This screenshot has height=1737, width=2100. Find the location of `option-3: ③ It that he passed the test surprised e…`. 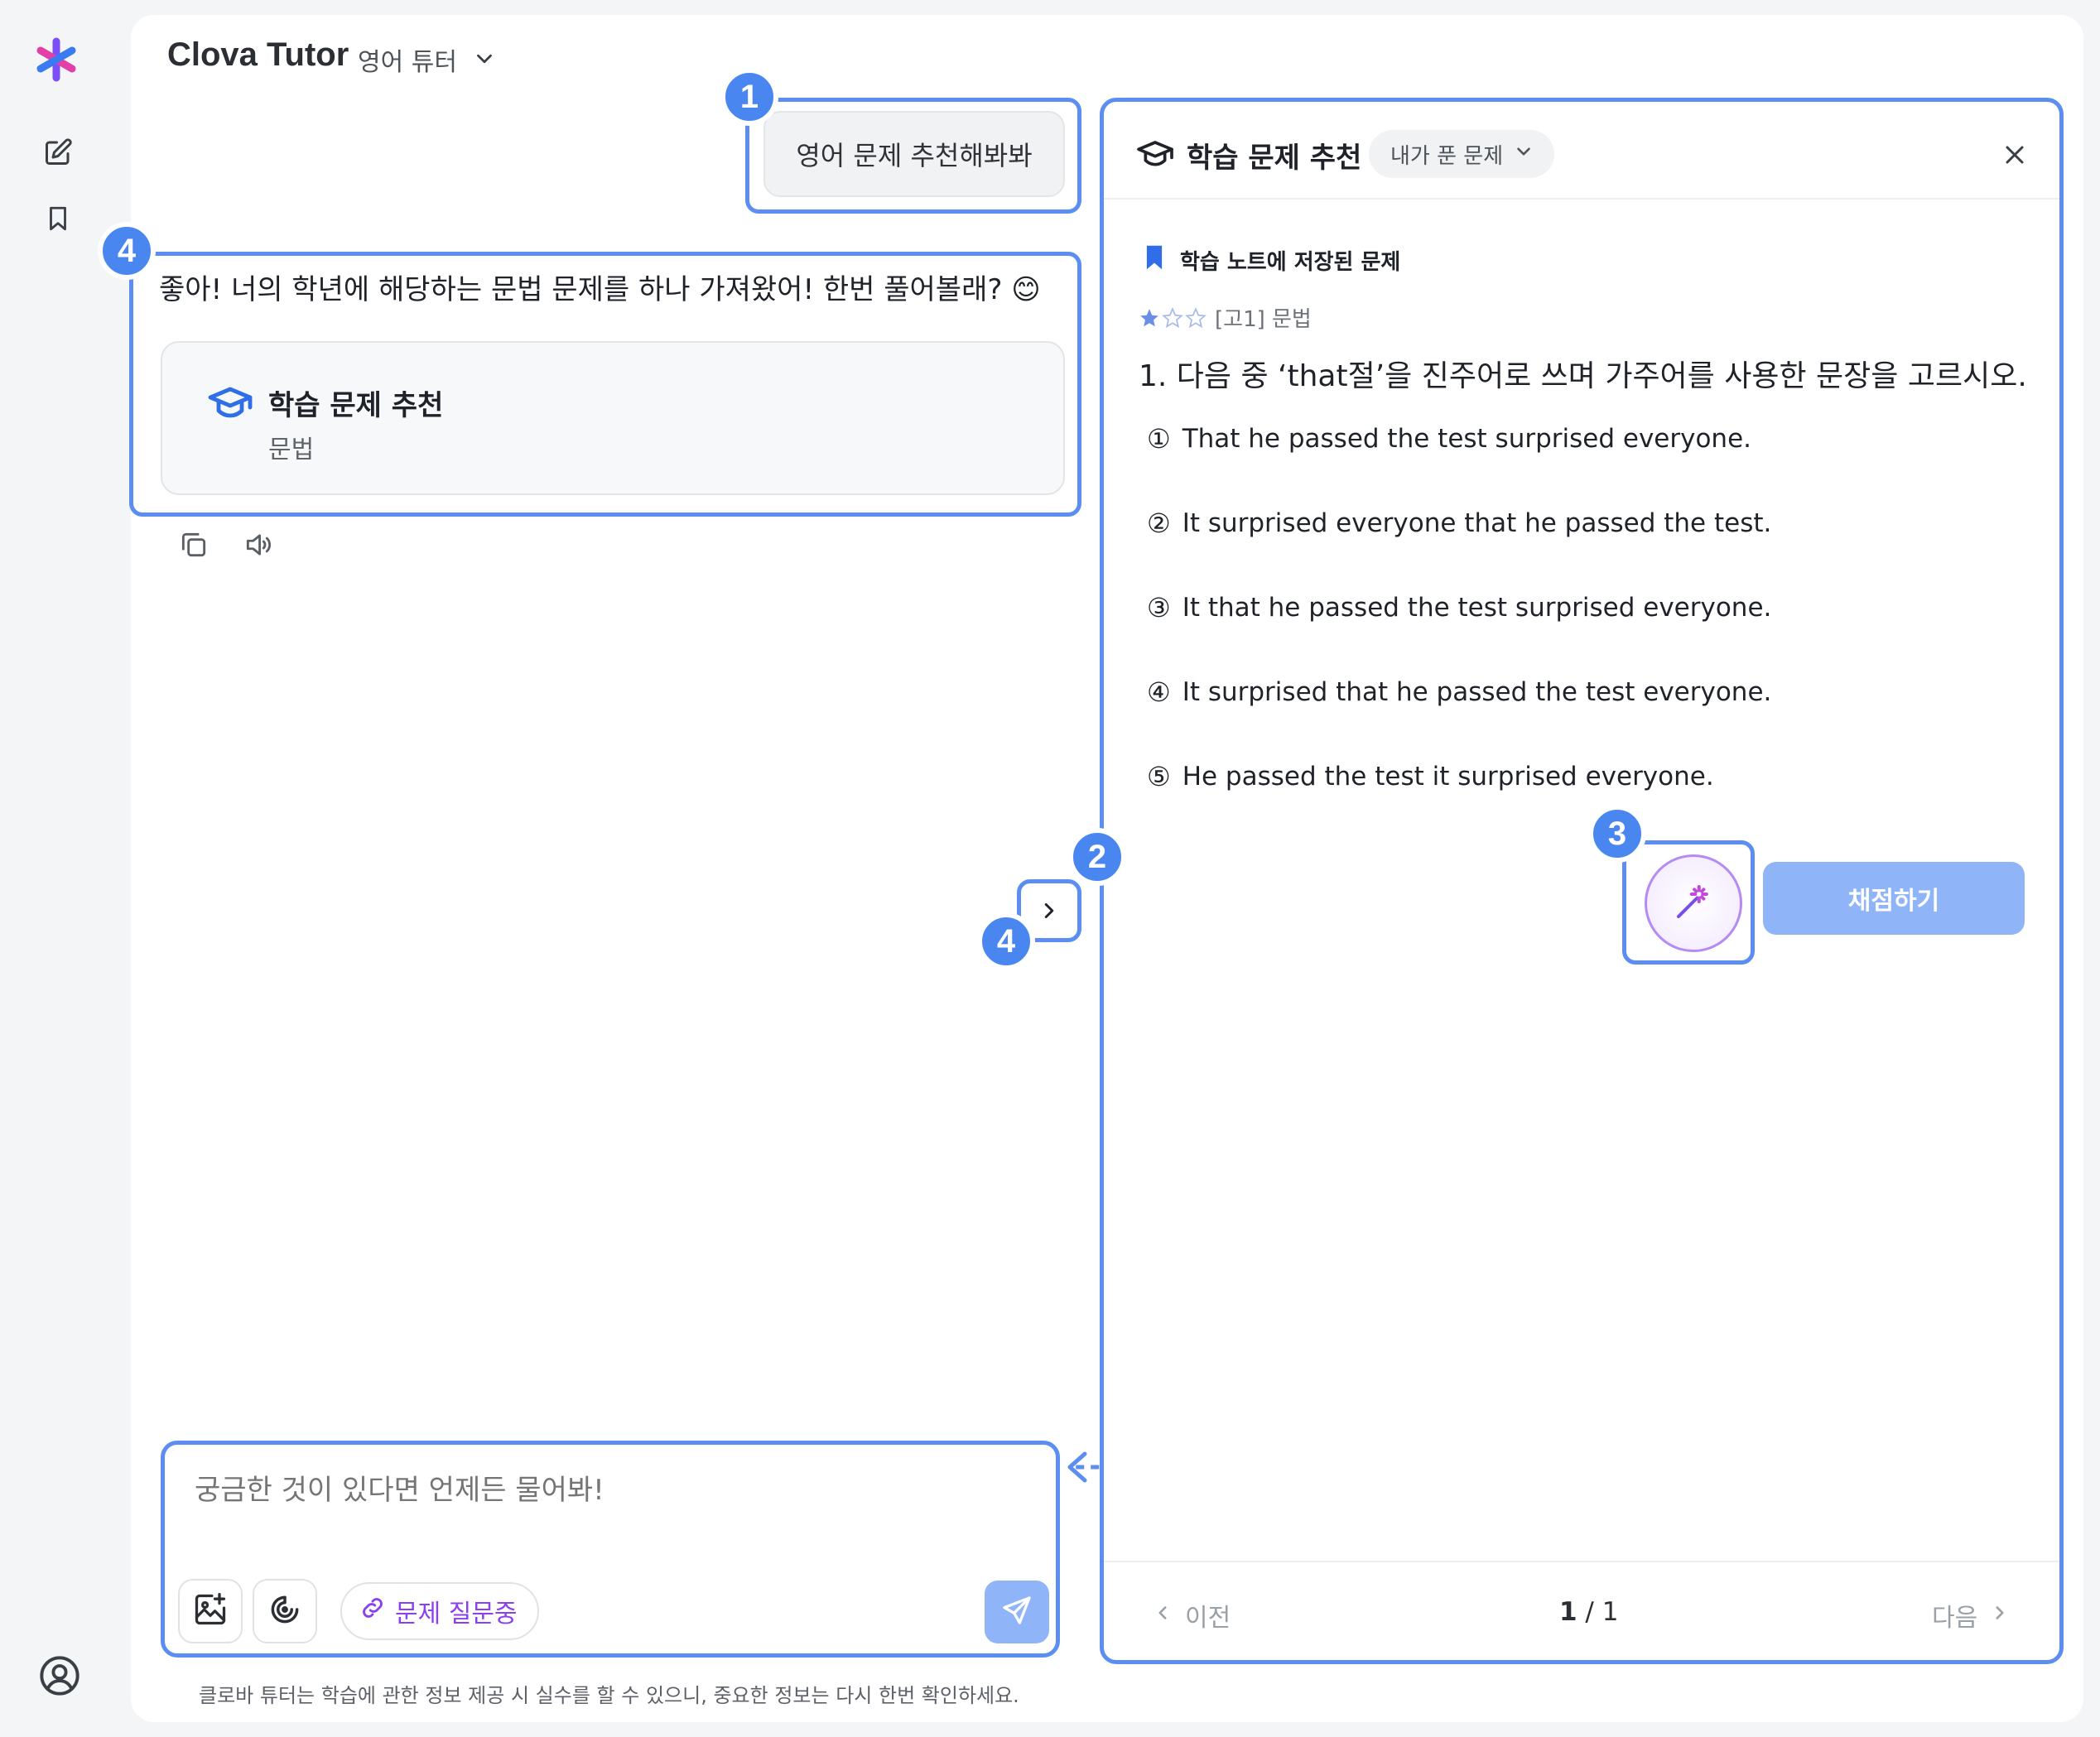

option-3: ③ It that he passed the test surprised e… is located at coordinates (1459, 607).